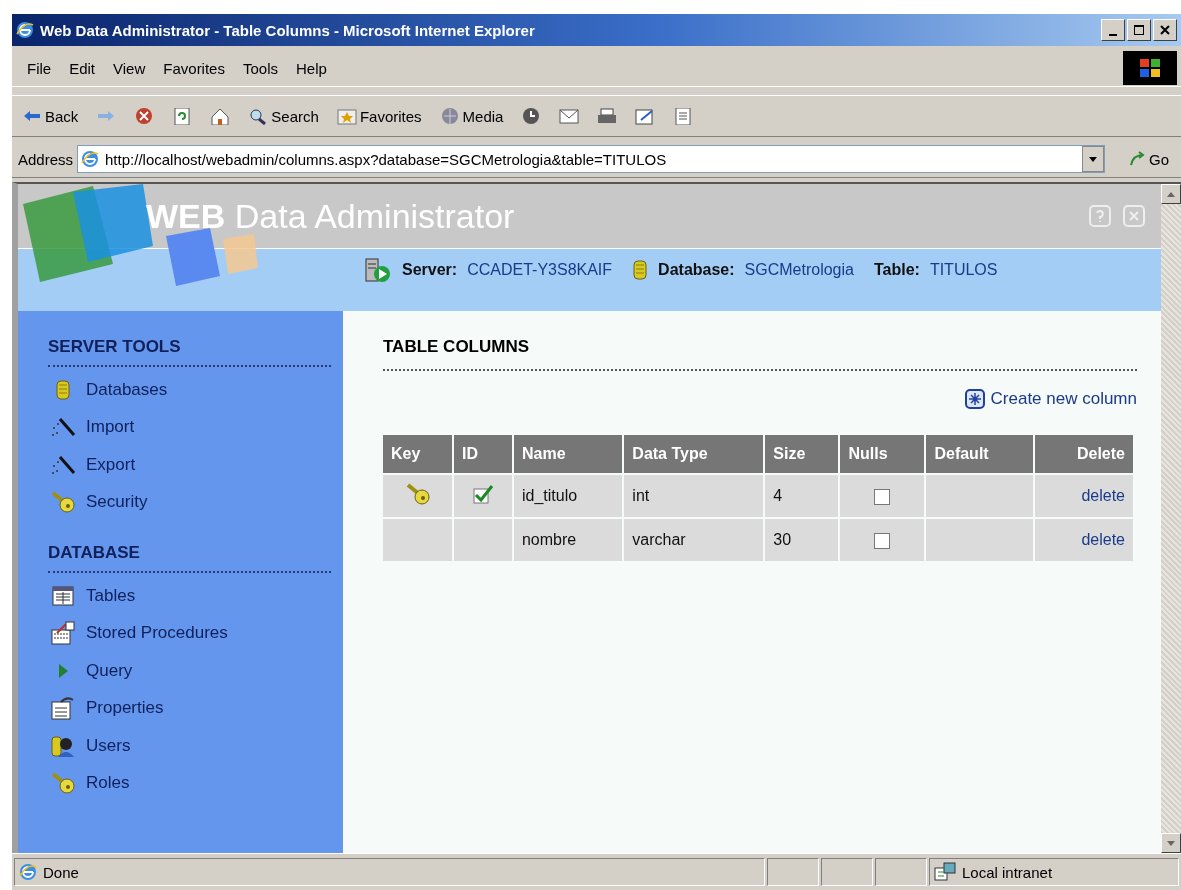 This screenshot has height=890, width=1181. Describe the element at coordinates (974, 399) in the screenshot. I see `add-icon` at that location.